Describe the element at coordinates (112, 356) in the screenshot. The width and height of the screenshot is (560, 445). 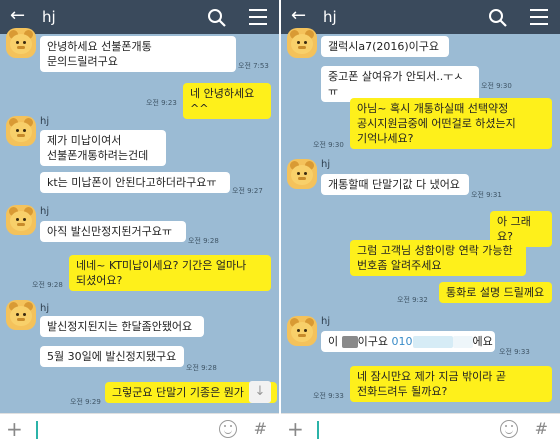
I see `message-bubble-incoming: 5월 30일에 발신정지됐구요` at that location.